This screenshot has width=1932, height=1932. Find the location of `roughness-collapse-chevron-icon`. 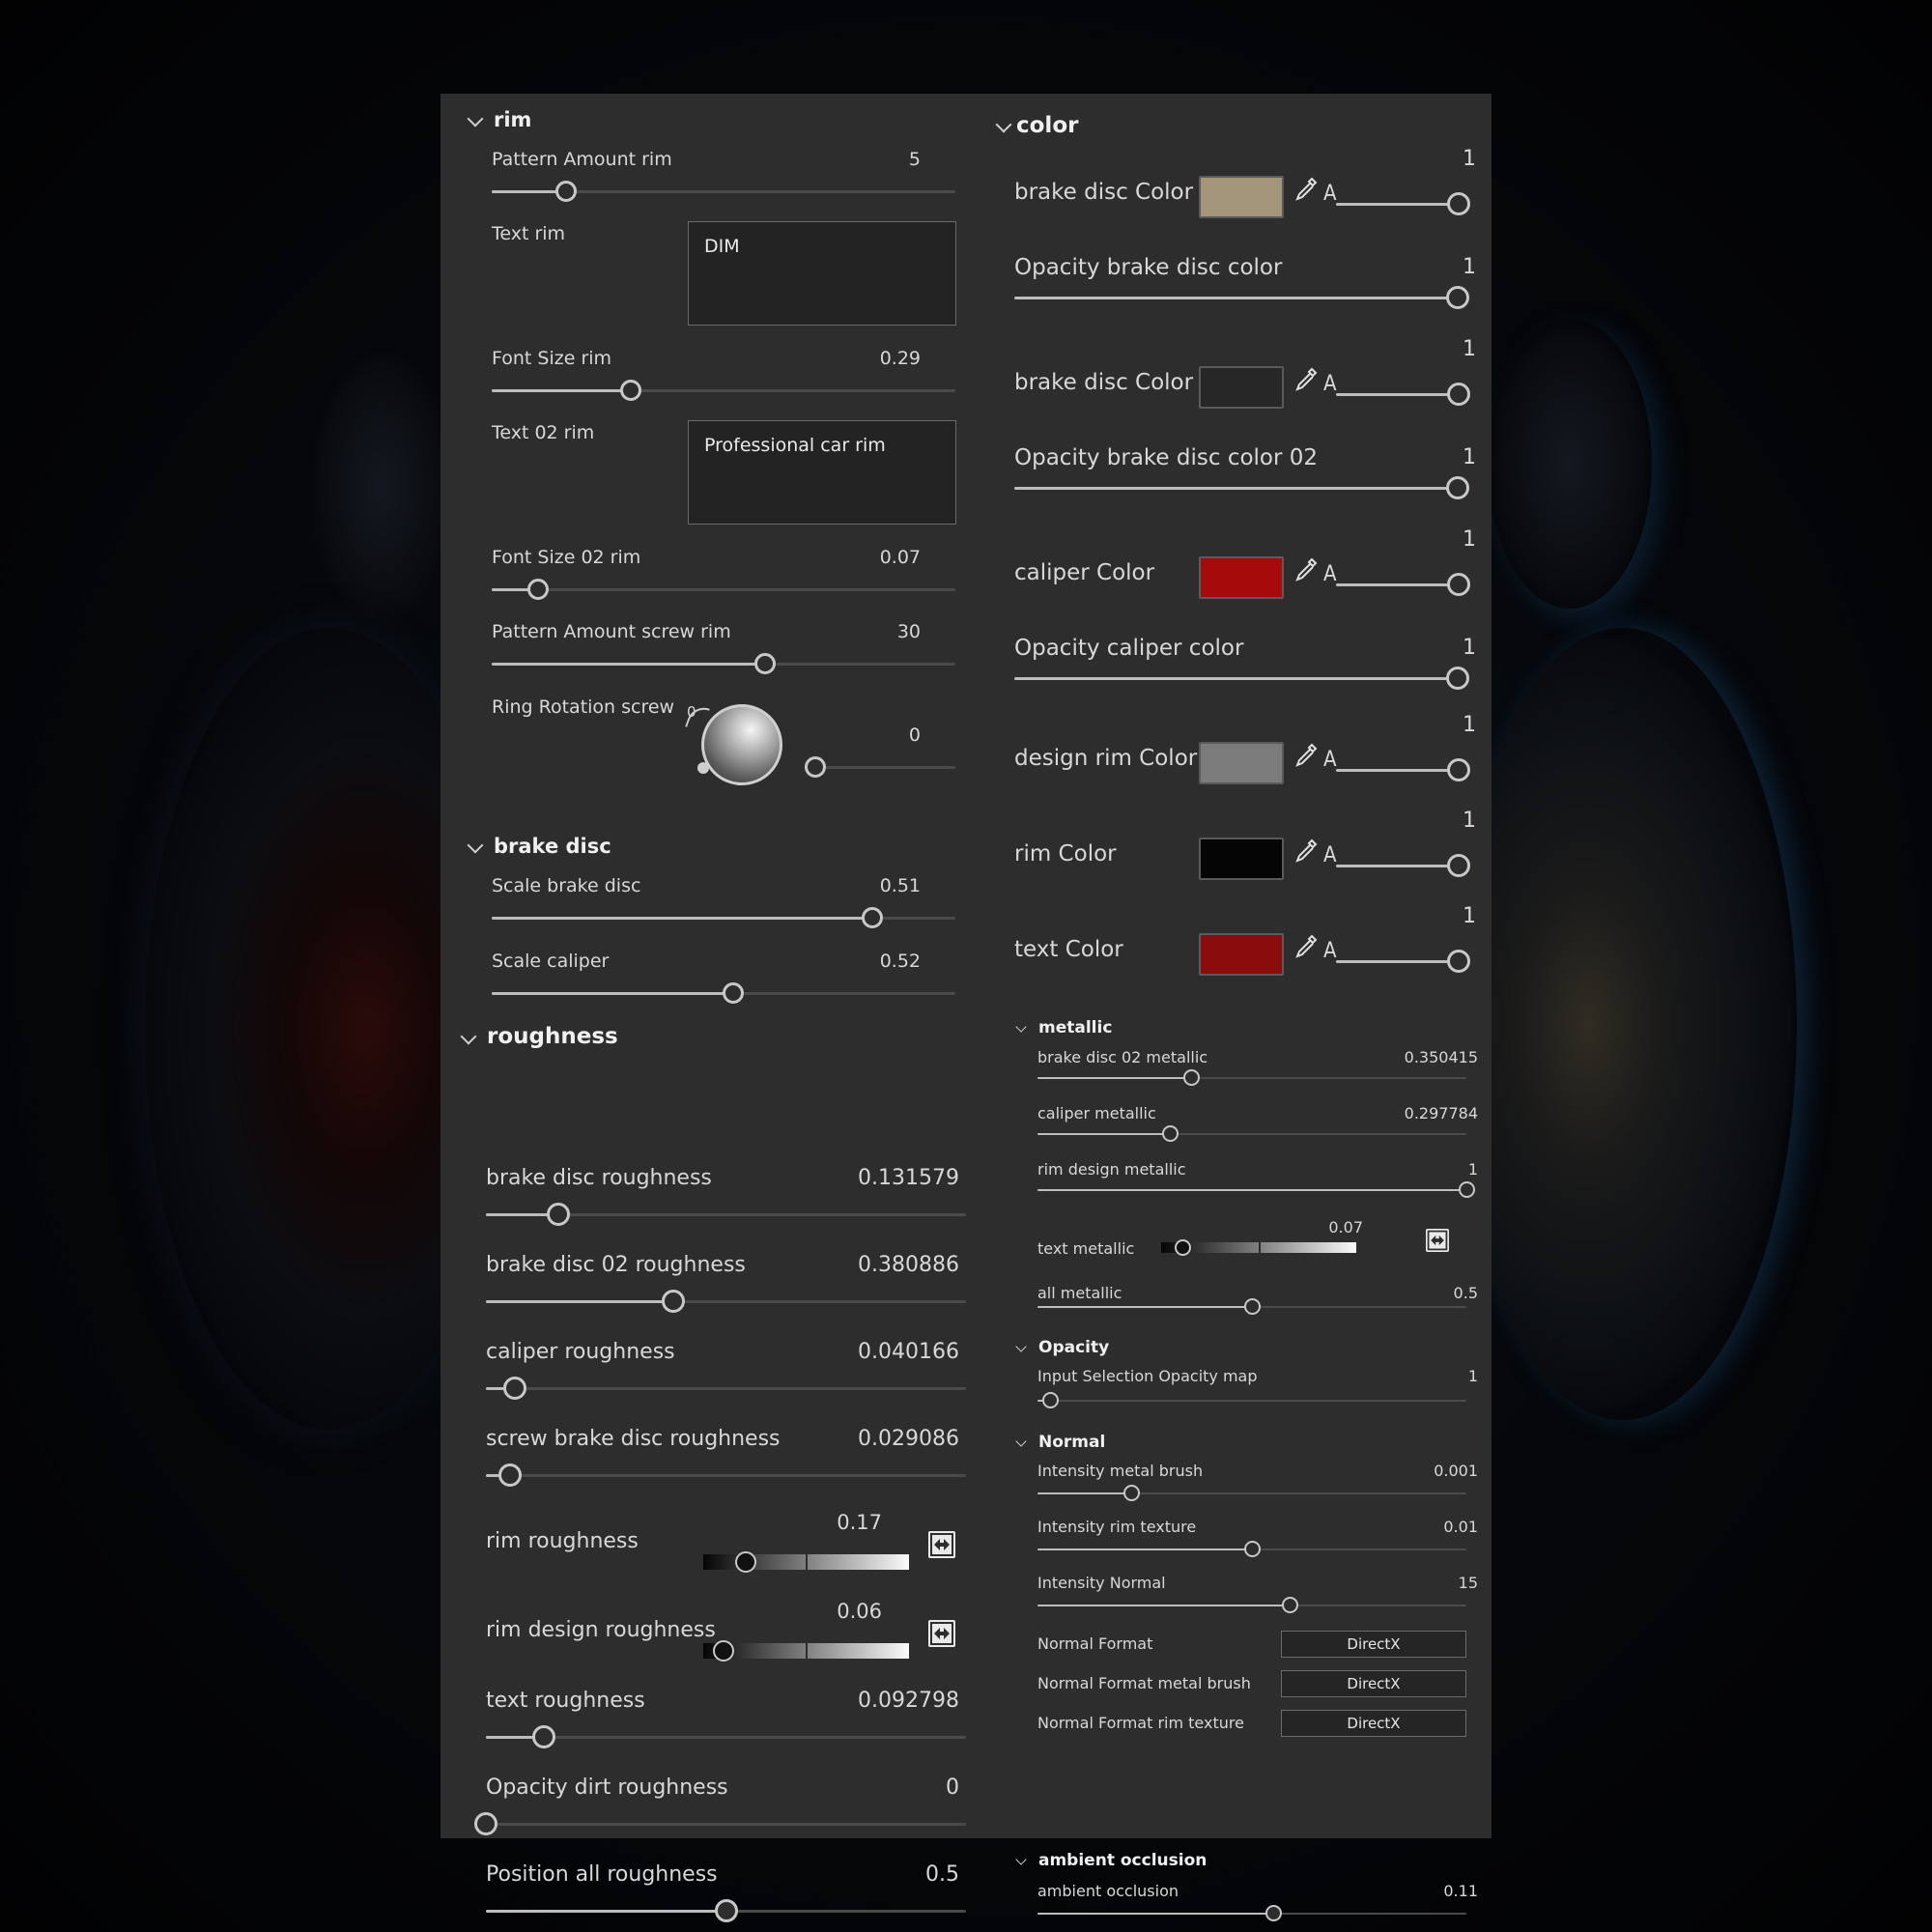

roughness-collapse-chevron-icon is located at coordinates (468, 1036).